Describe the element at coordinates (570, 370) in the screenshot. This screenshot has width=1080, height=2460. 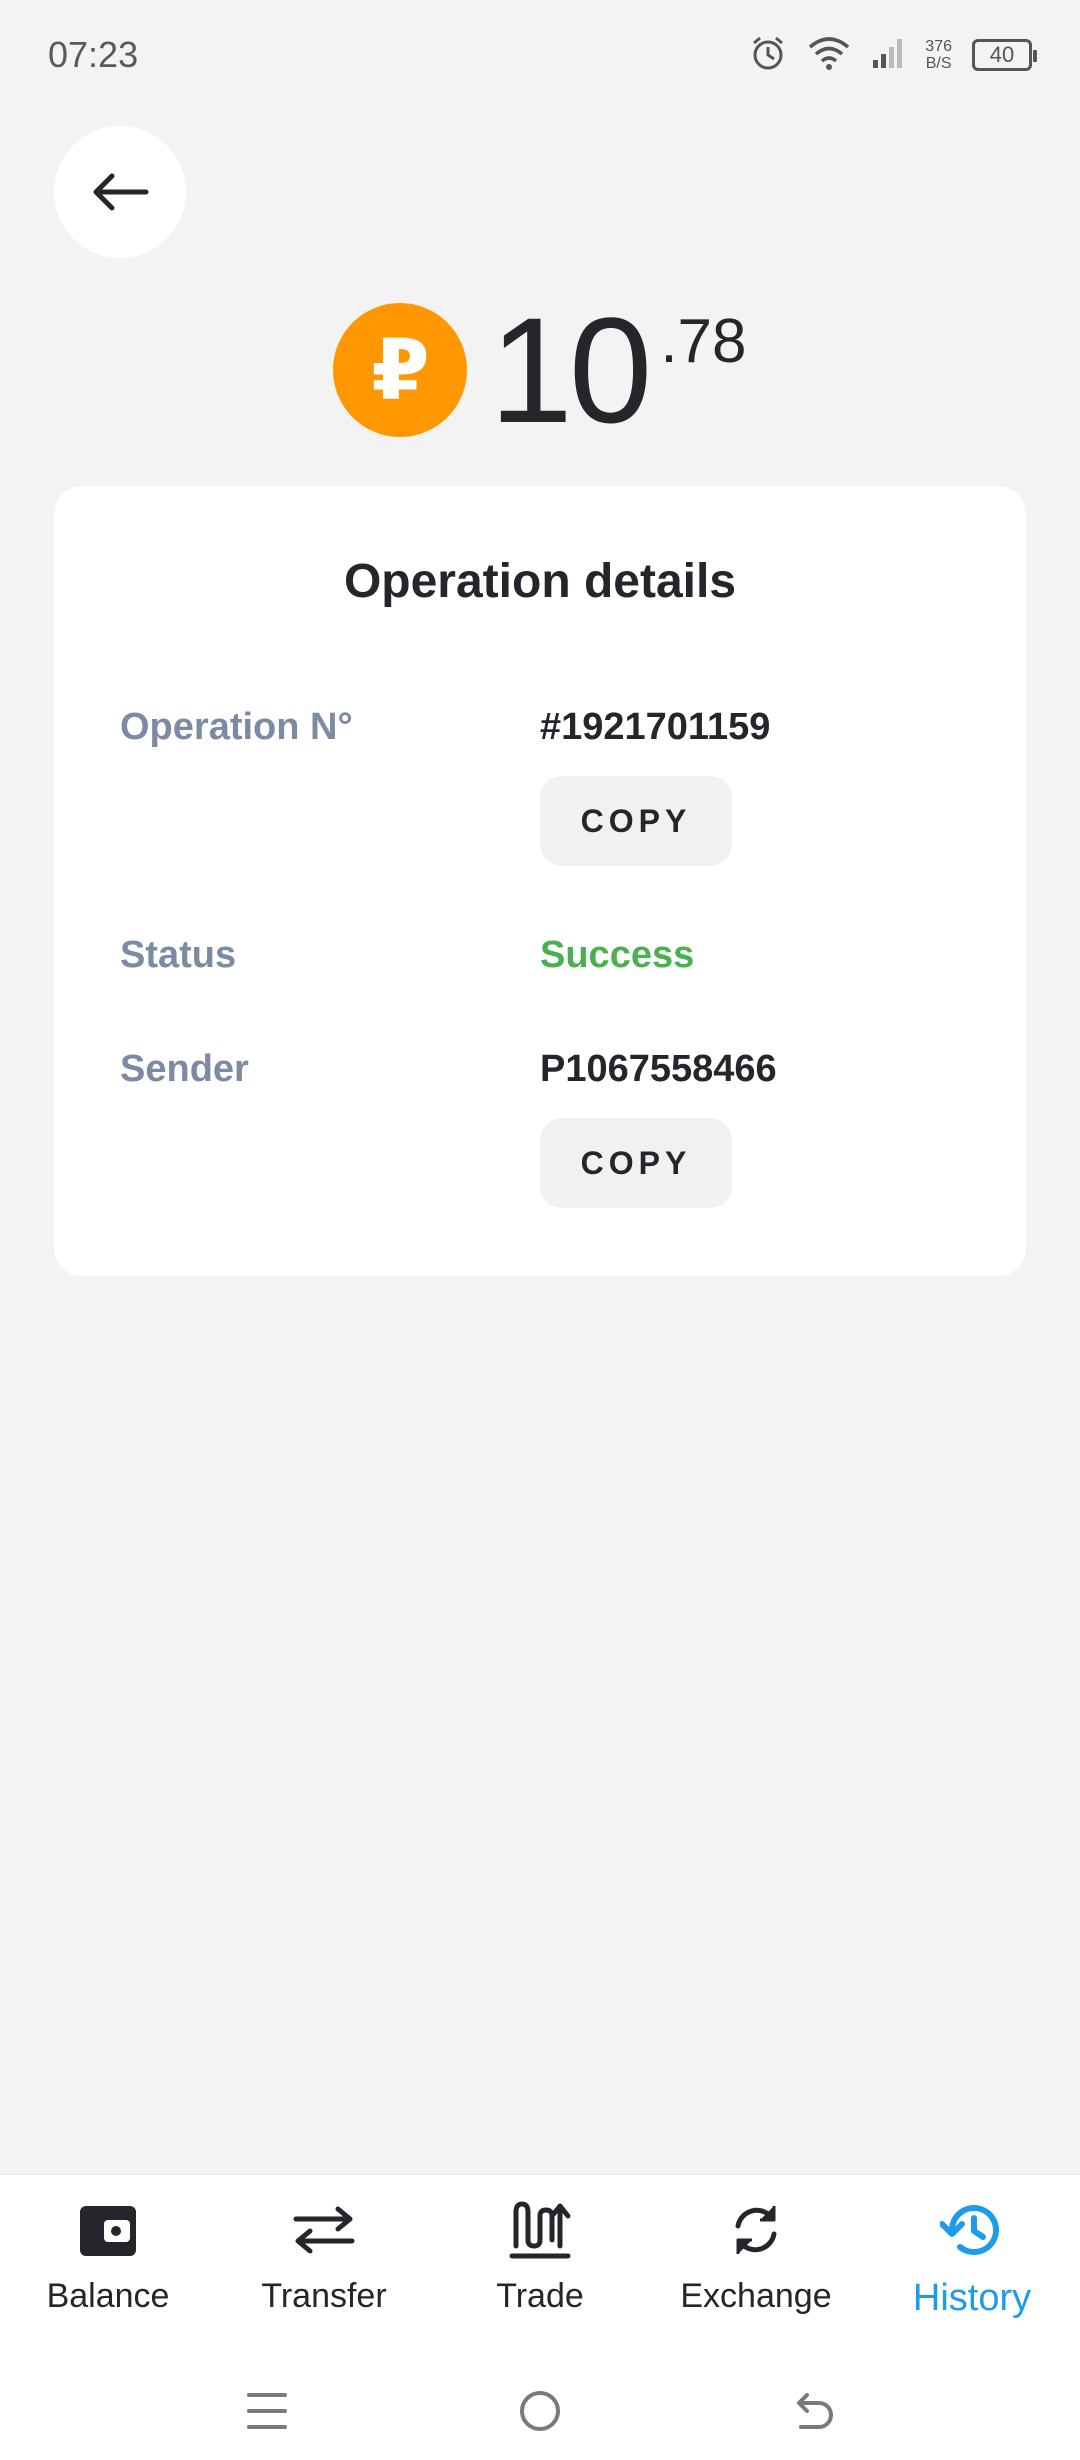
I see `amount-integer: 10` at that location.